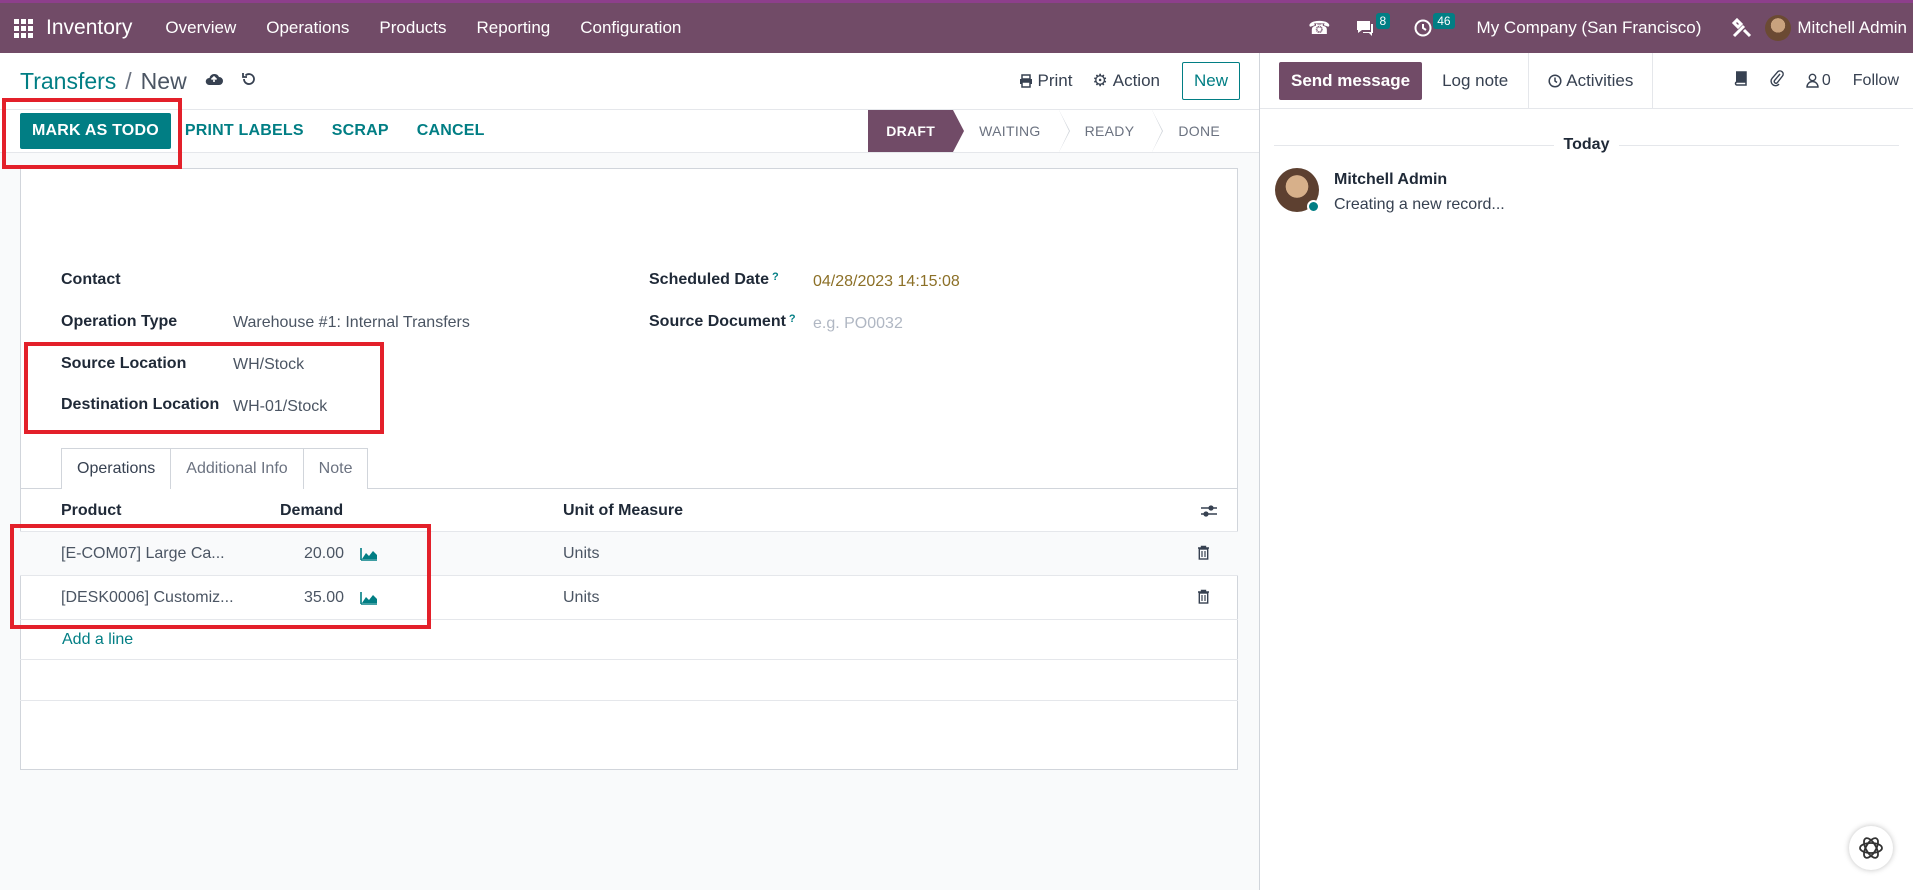 This screenshot has height=890, width=1913. What do you see at coordinates (237, 468) in the screenshot?
I see `tab-additional-info: Additional Info` at bounding box center [237, 468].